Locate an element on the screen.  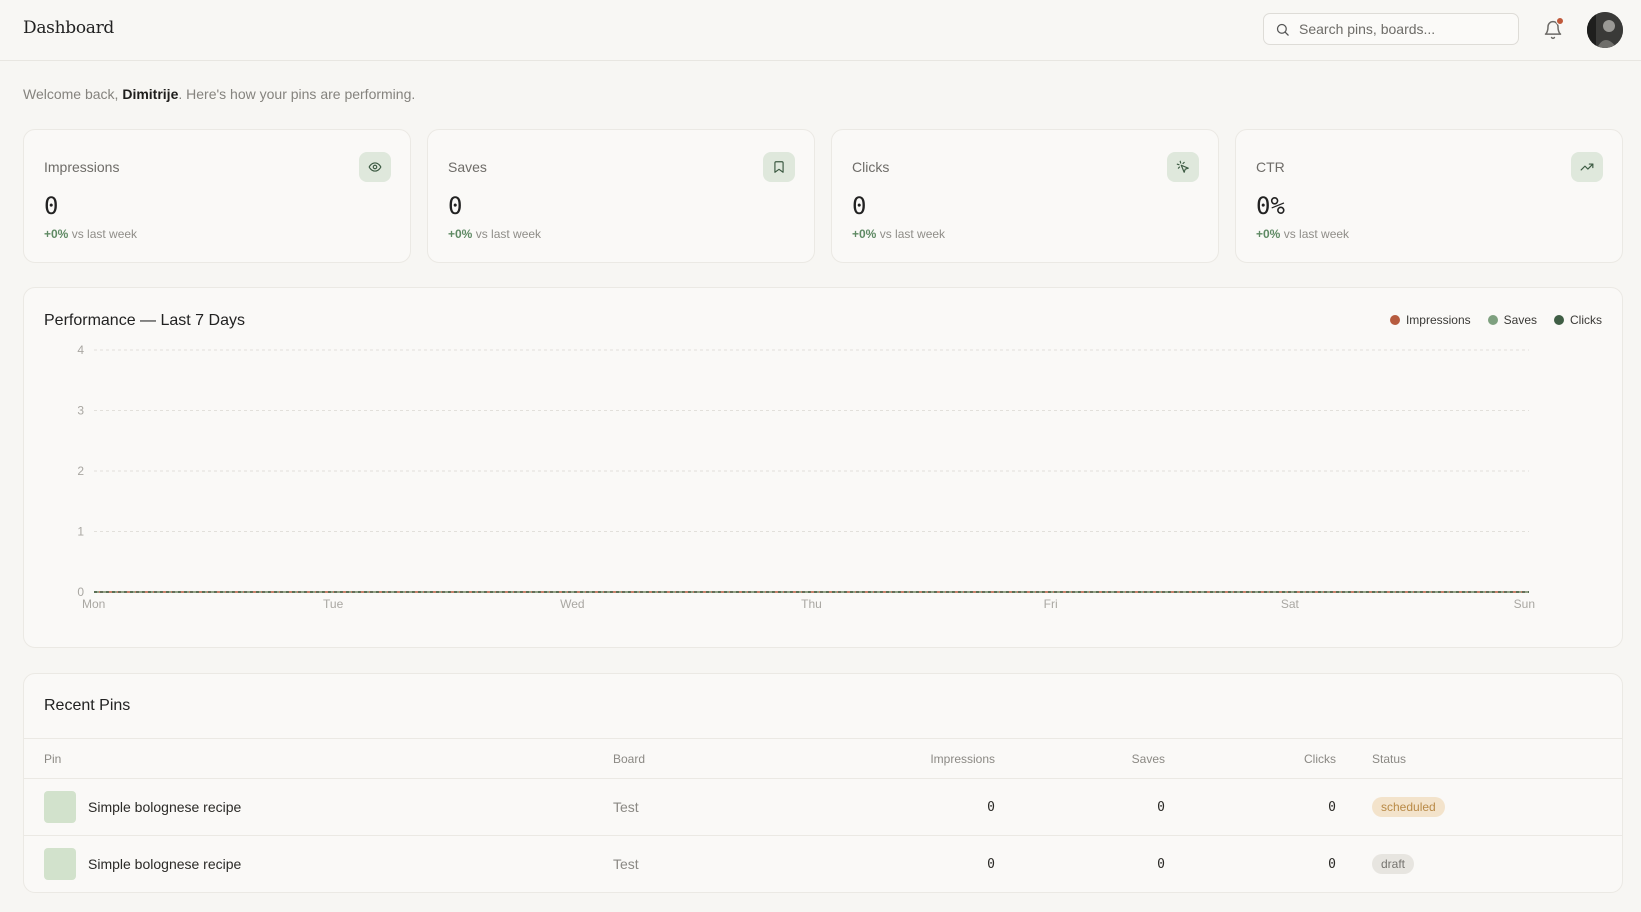
x-tick-label: Wed is located at coordinates (572, 604).